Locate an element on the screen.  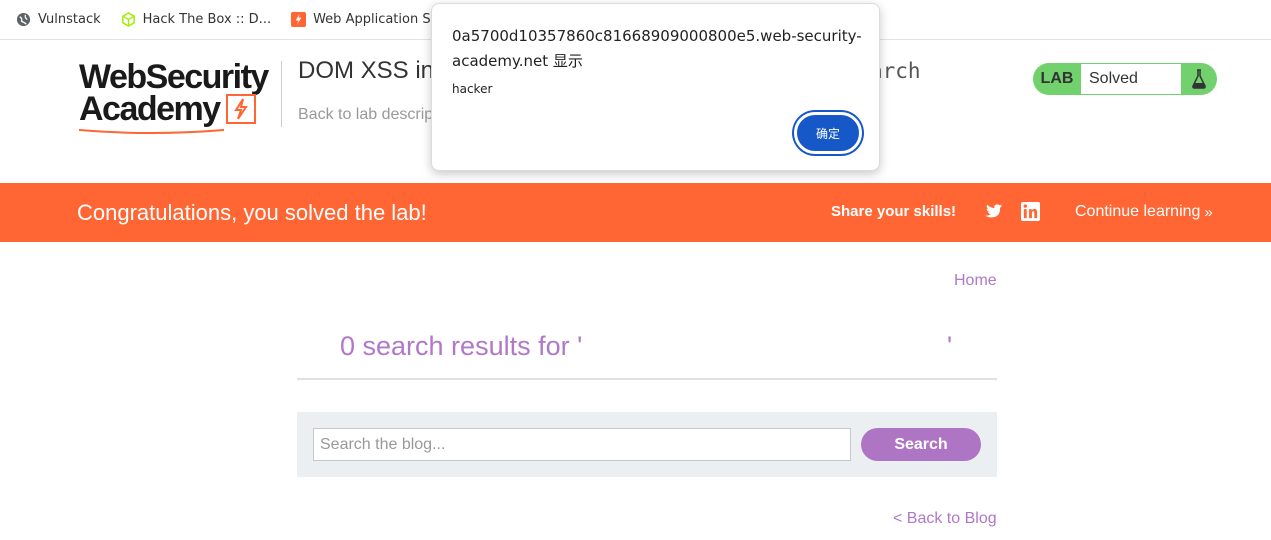
share-skills-label: Share your skills! is located at coordinates (894, 211).